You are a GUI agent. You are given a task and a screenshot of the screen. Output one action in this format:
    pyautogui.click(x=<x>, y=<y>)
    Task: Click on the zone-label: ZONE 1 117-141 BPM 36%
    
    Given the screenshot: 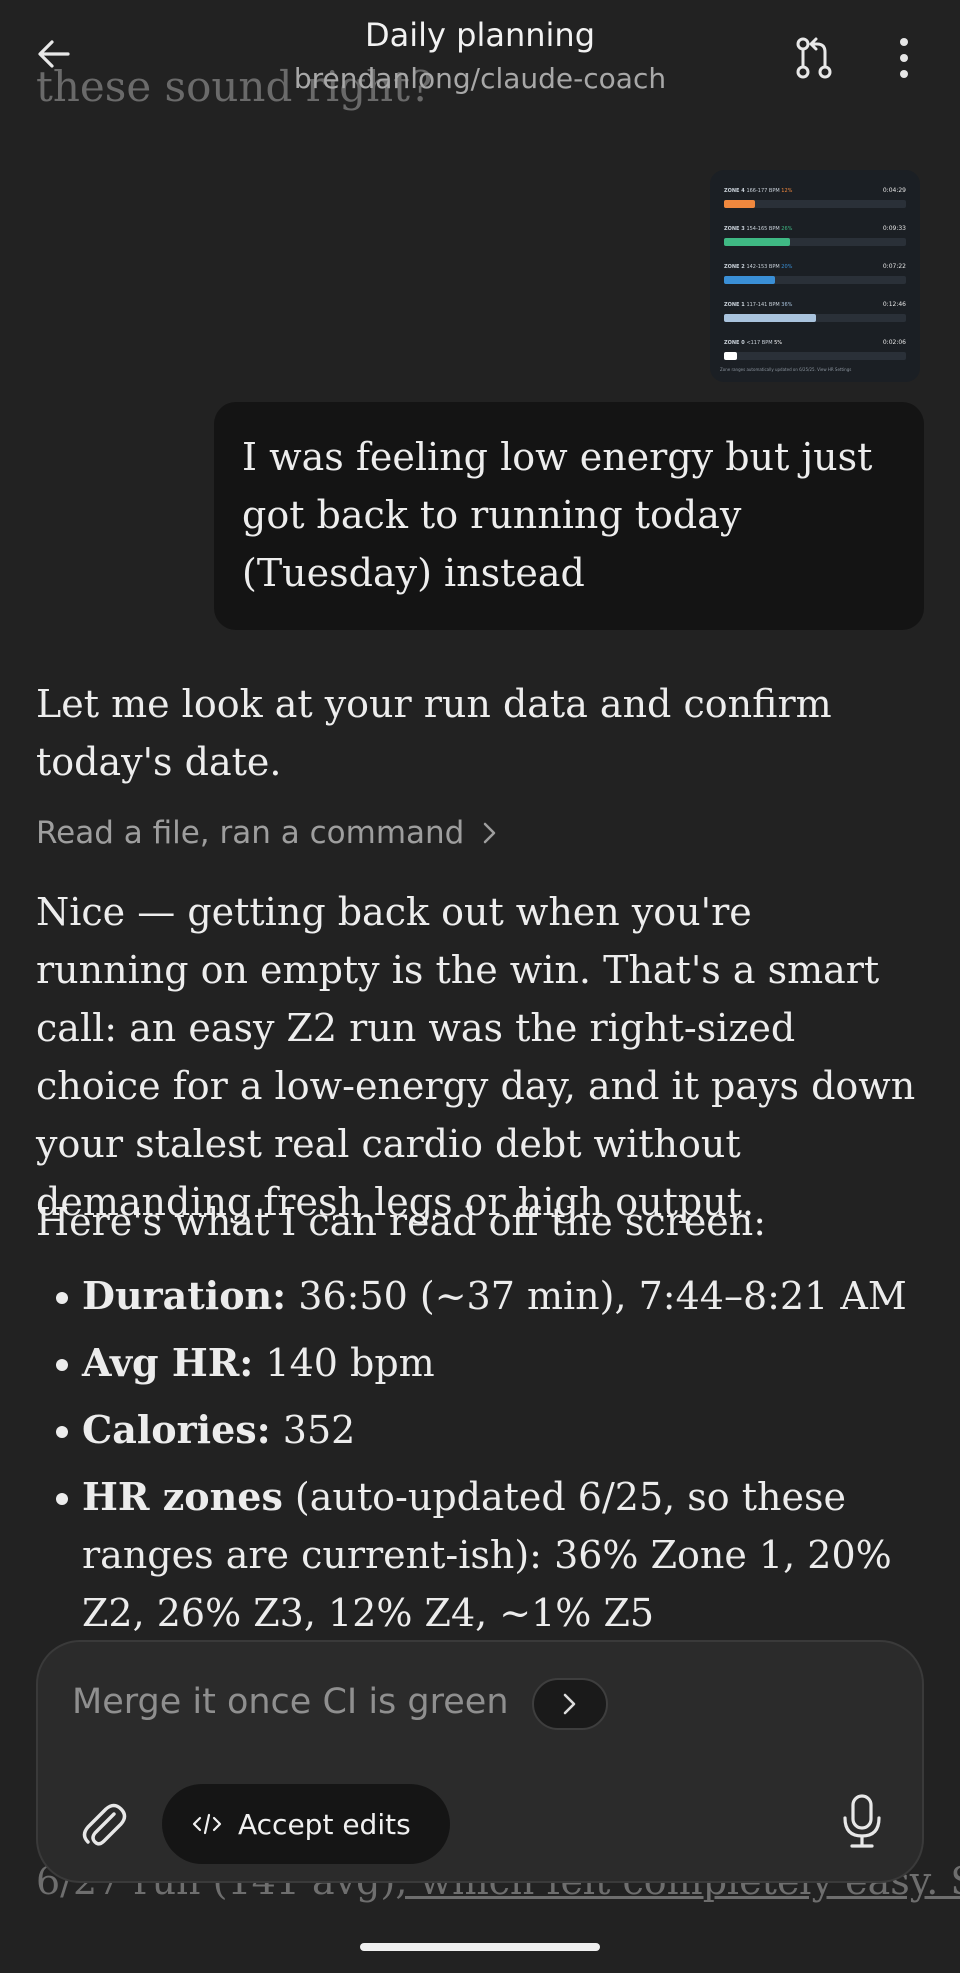 What is the action you would take?
    pyautogui.click(x=758, y=305)
    